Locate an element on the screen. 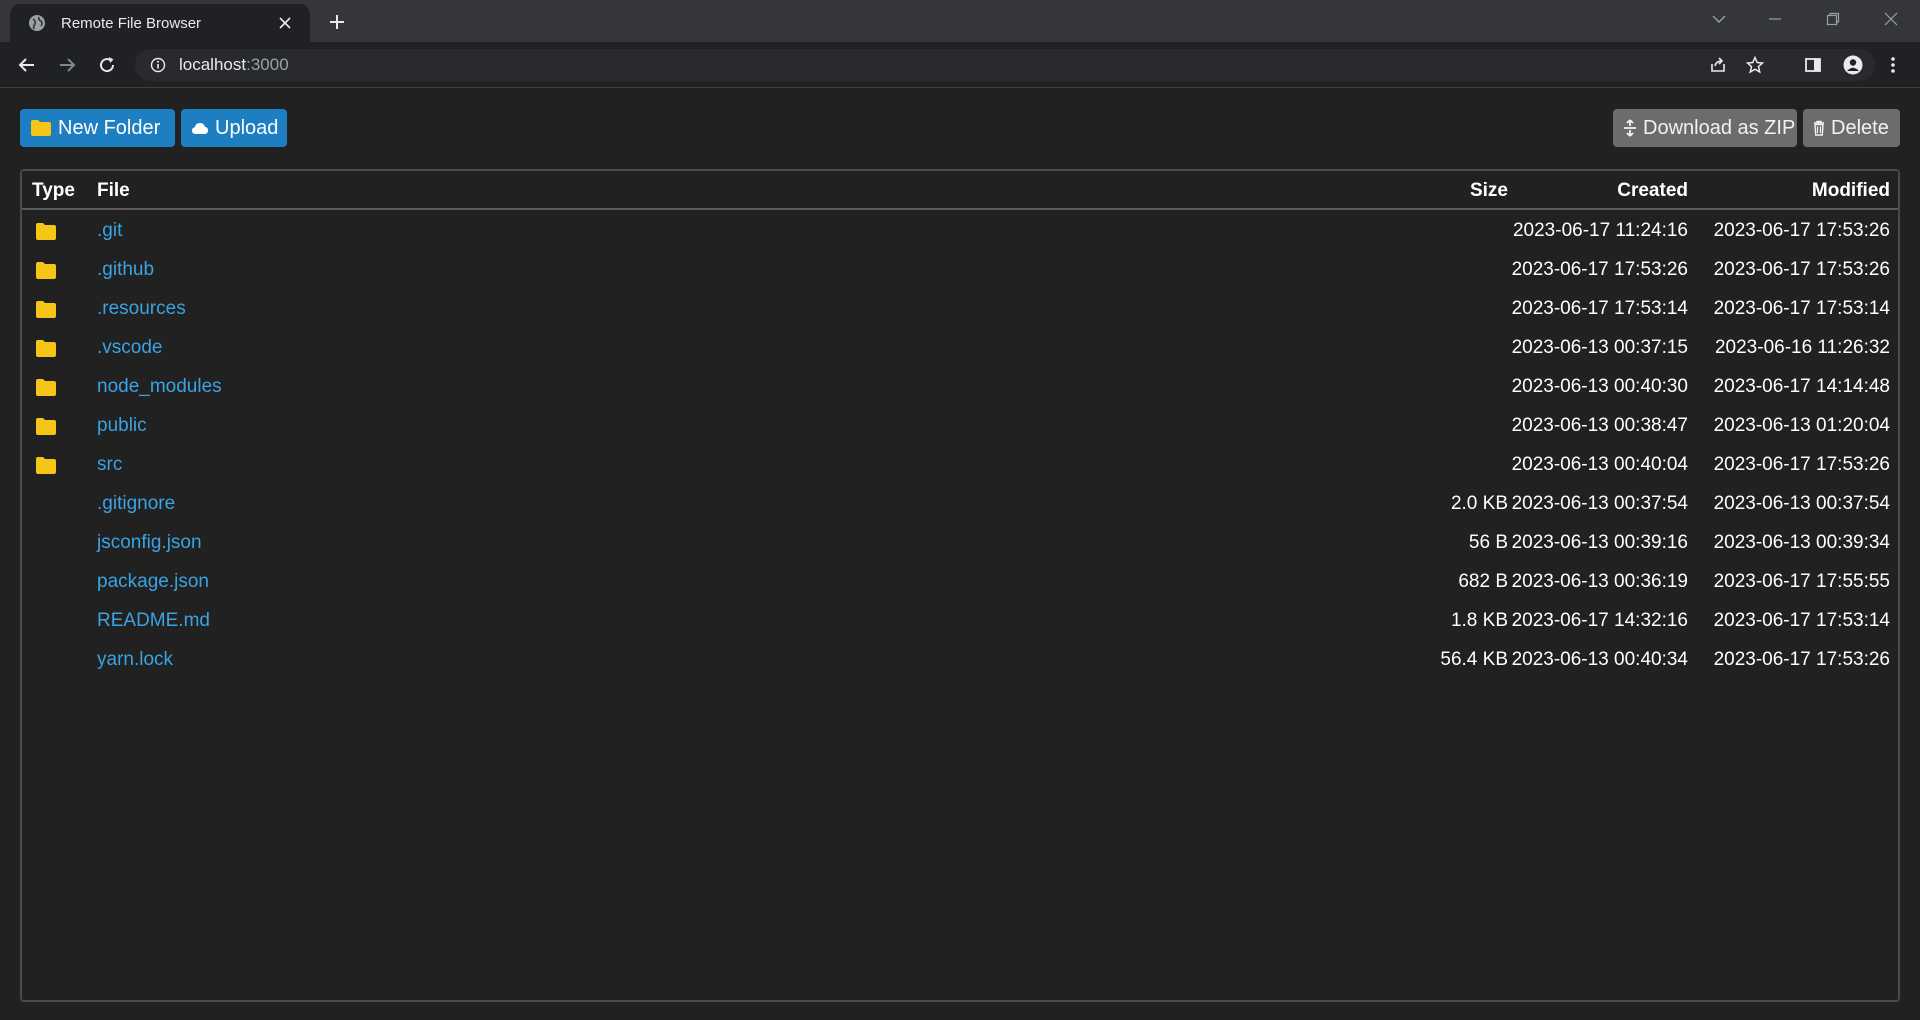 Image resolution: width=1920 pixels, height=1020 pixels. bookmark-star-icon is located at coordinates (1755, 65).